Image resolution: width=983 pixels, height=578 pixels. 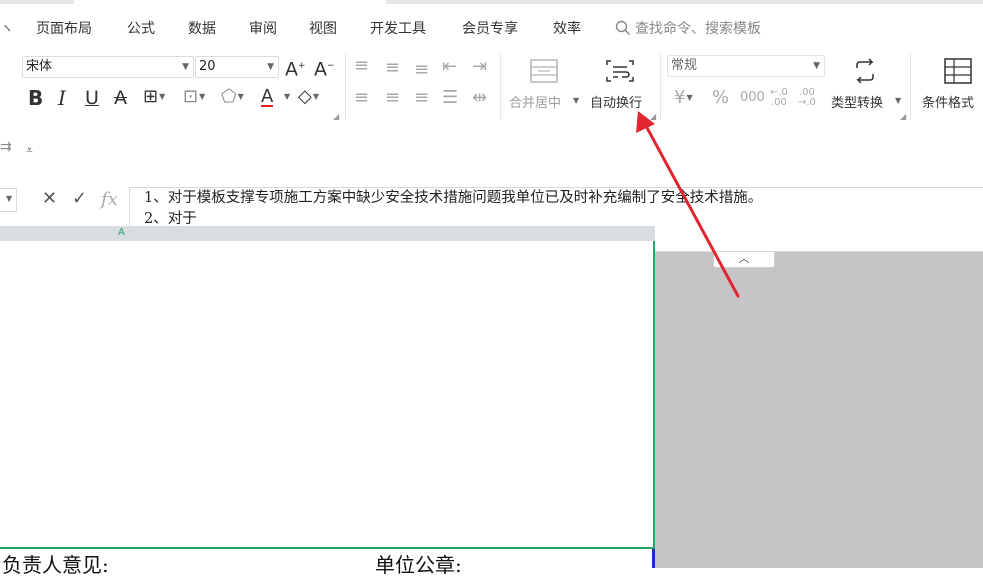 What do you see at coordinates (688, 204) in the screenshot?
I see `annotation-arrow` at bounding box center [688, 204].